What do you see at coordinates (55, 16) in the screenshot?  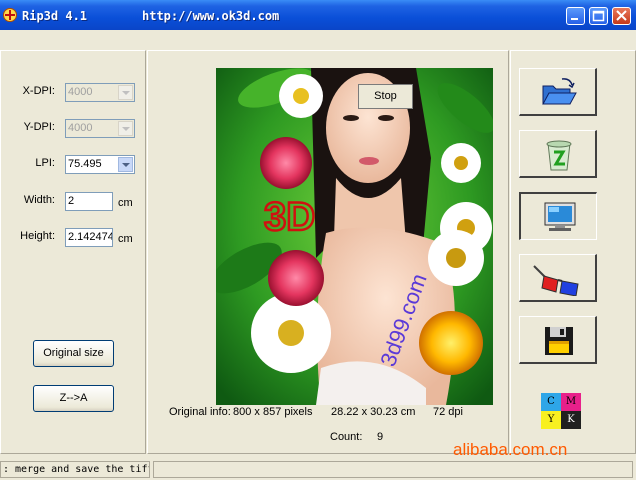 I see `window-title: Rip3d 4.1` at bounding box center [55, 16].